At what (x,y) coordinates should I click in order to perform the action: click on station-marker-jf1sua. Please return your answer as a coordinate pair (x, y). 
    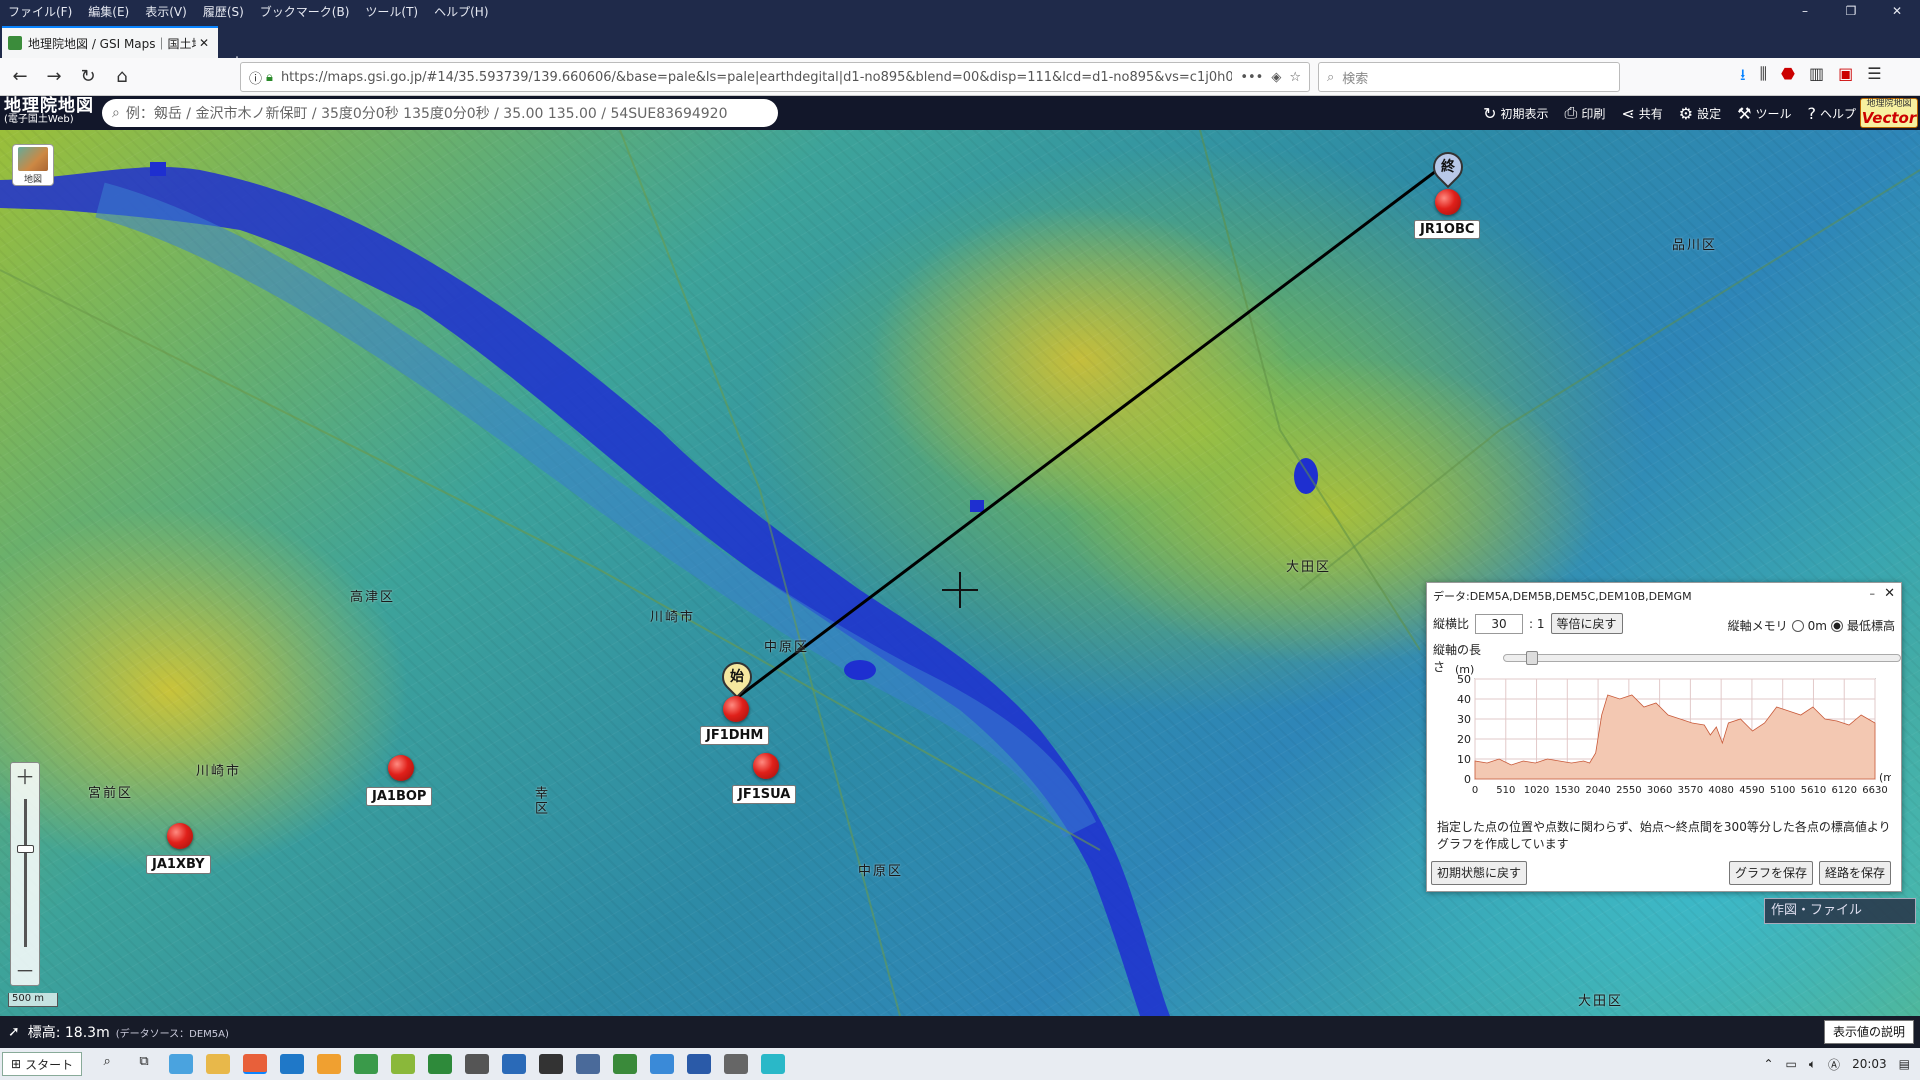
    Looking at the image, I should click on (766, 766).